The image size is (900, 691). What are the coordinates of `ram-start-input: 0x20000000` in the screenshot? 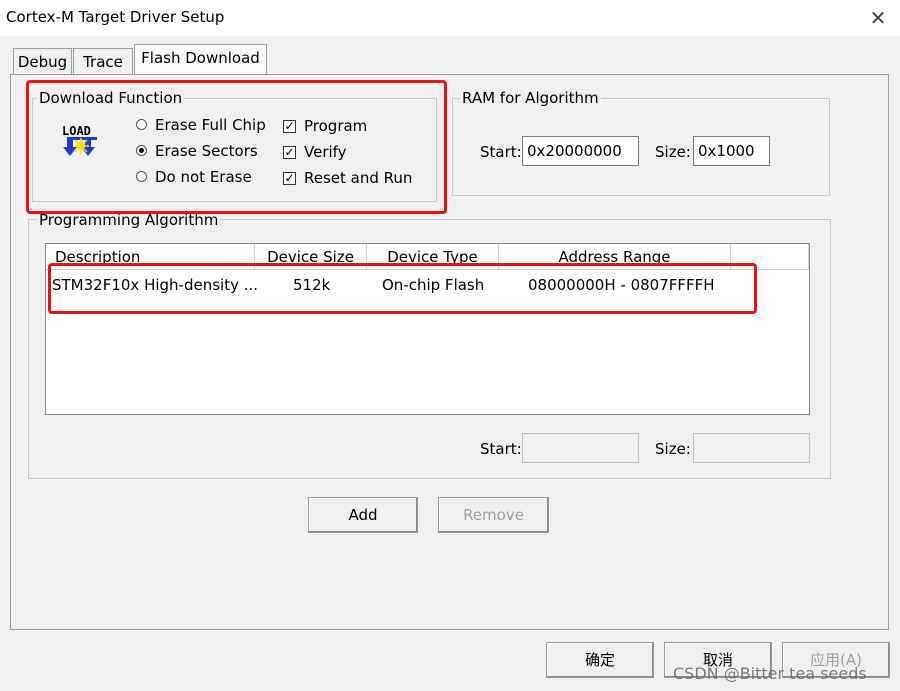 It's located at (580, 151).